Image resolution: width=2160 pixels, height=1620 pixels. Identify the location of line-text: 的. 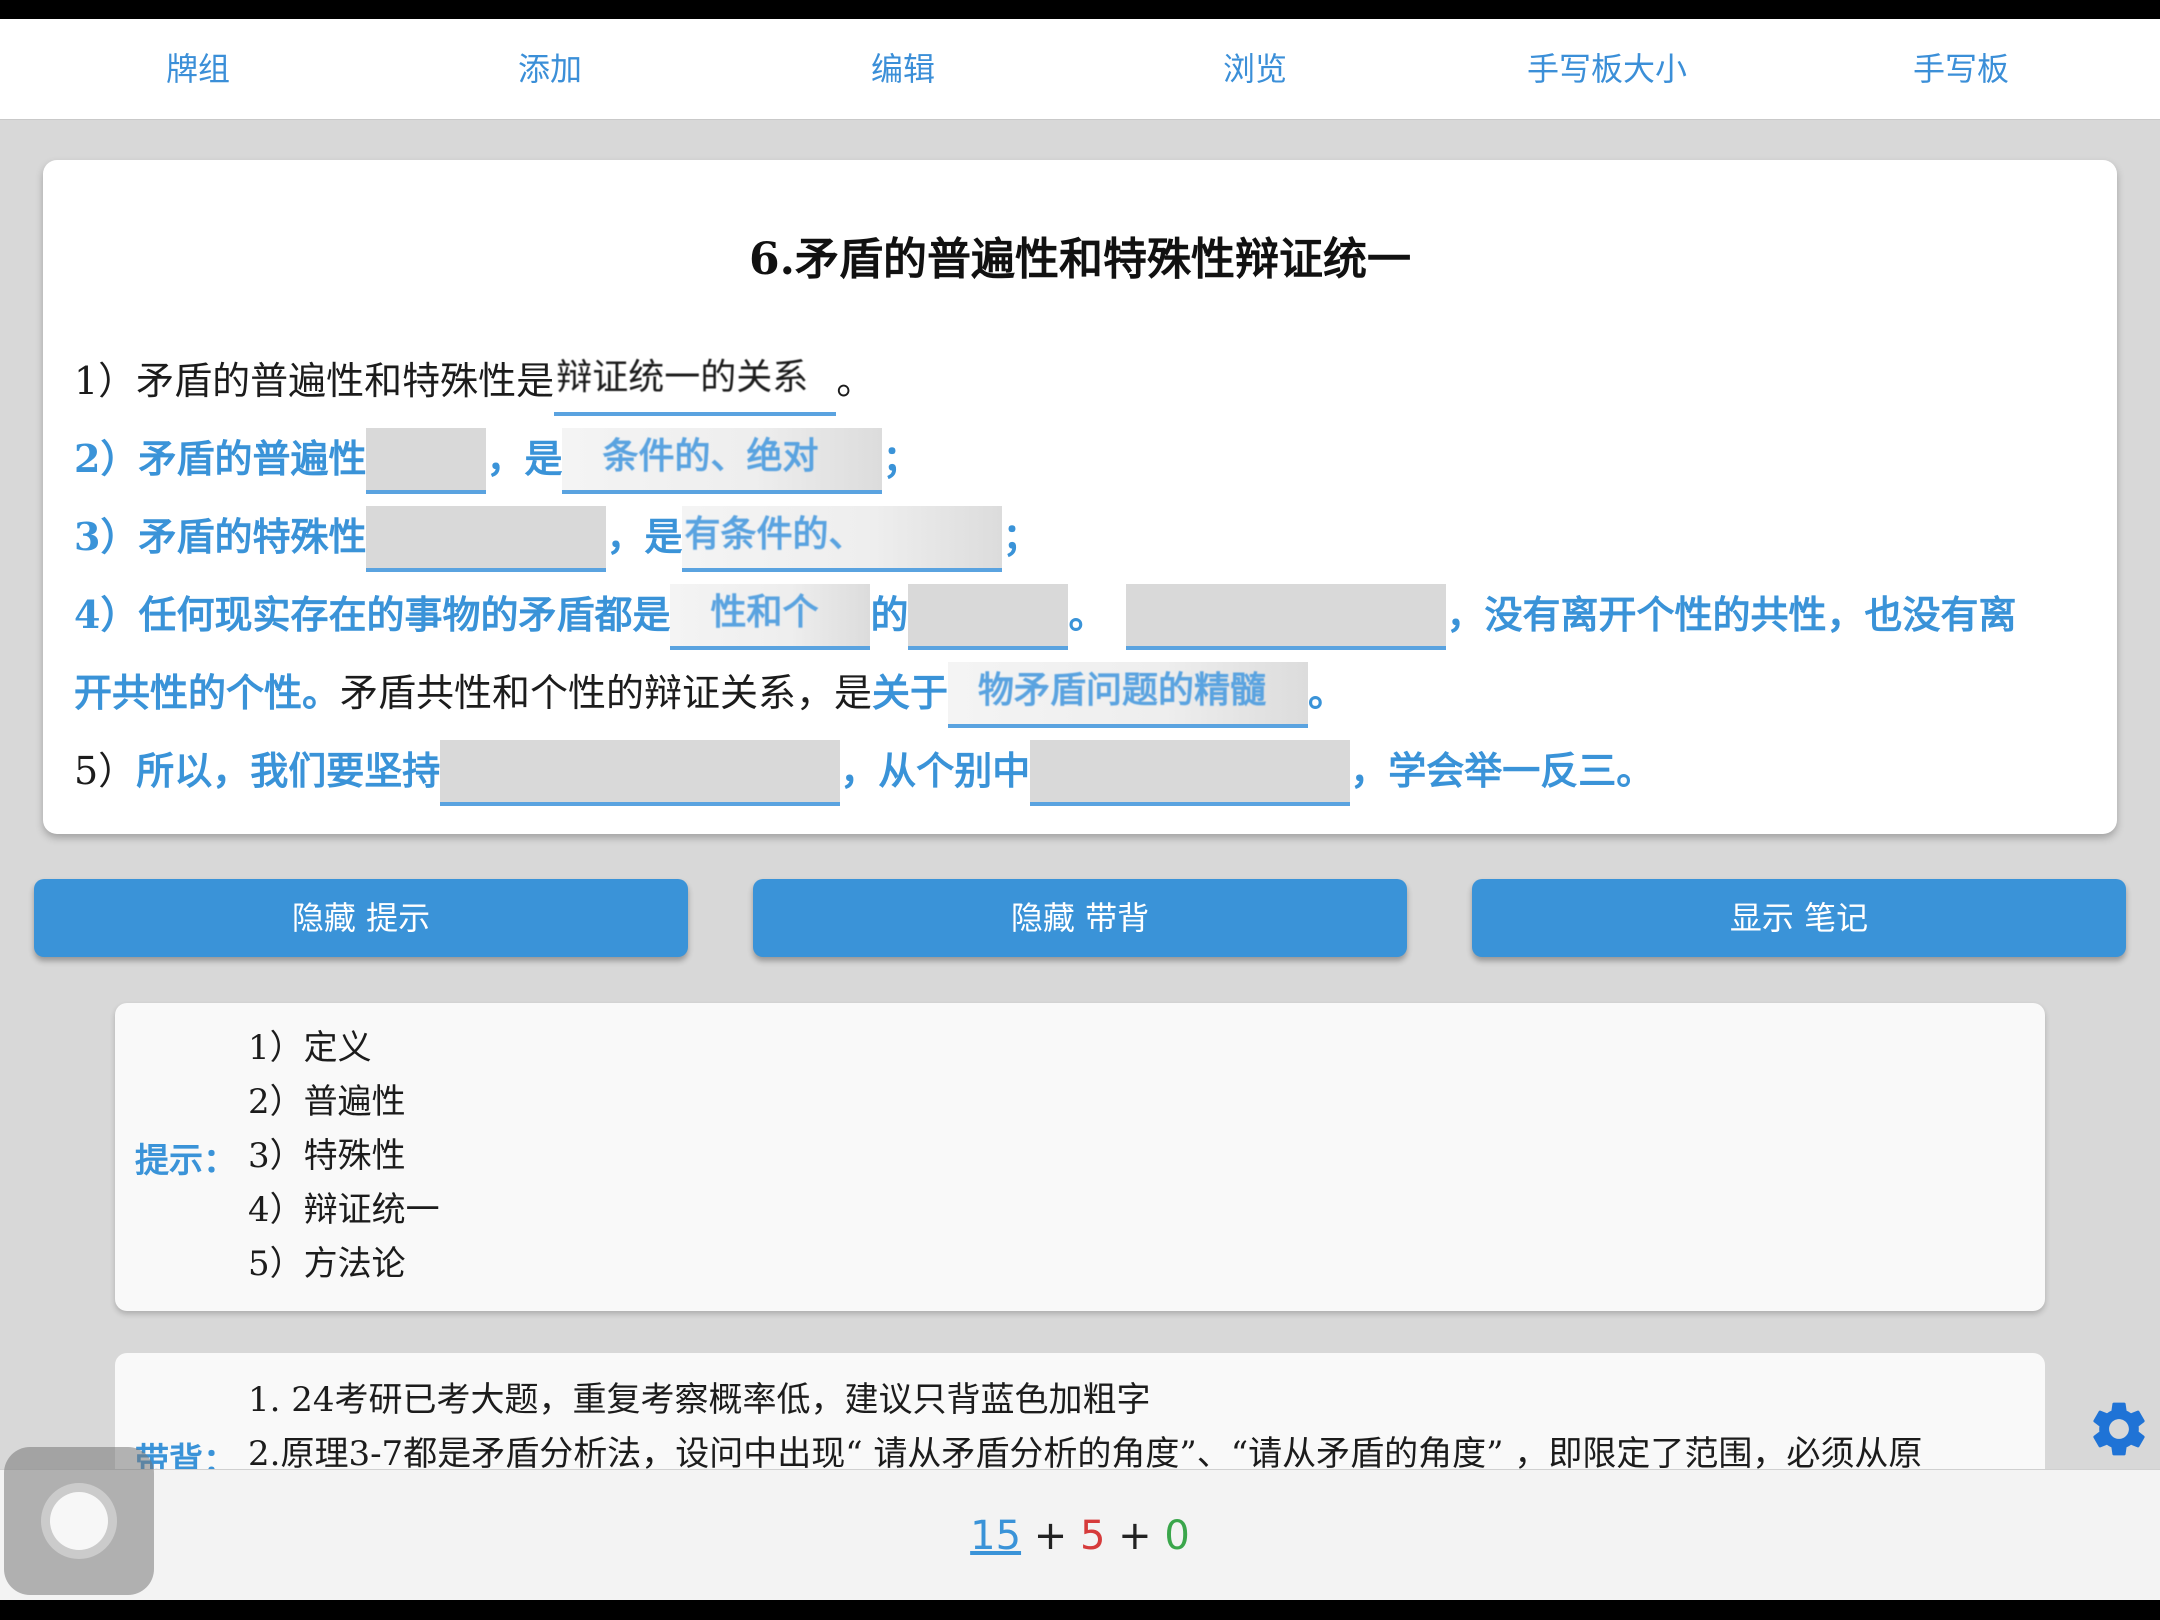
(889, 614).